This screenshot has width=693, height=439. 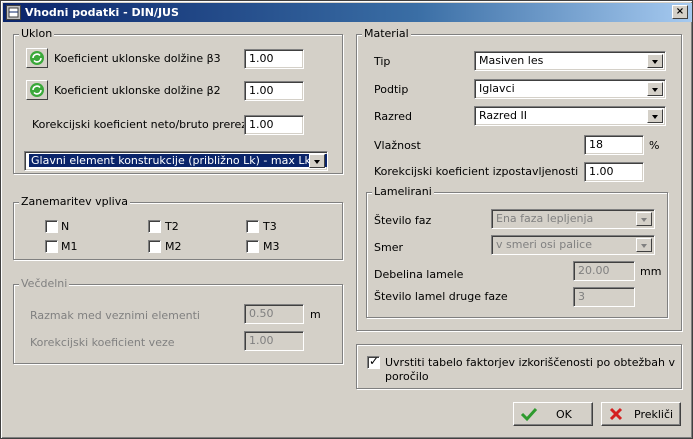 What do you see at coordinates (419, 274) in the screenshot?
I see `debelina-label: Debelina lamele` at bounding box center [419, 274].